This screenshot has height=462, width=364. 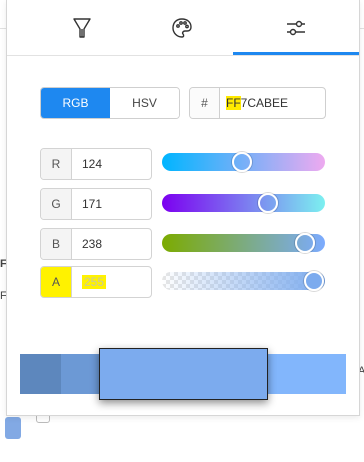 I want to click on active-tab-indicator, so click(x=296, y=53).